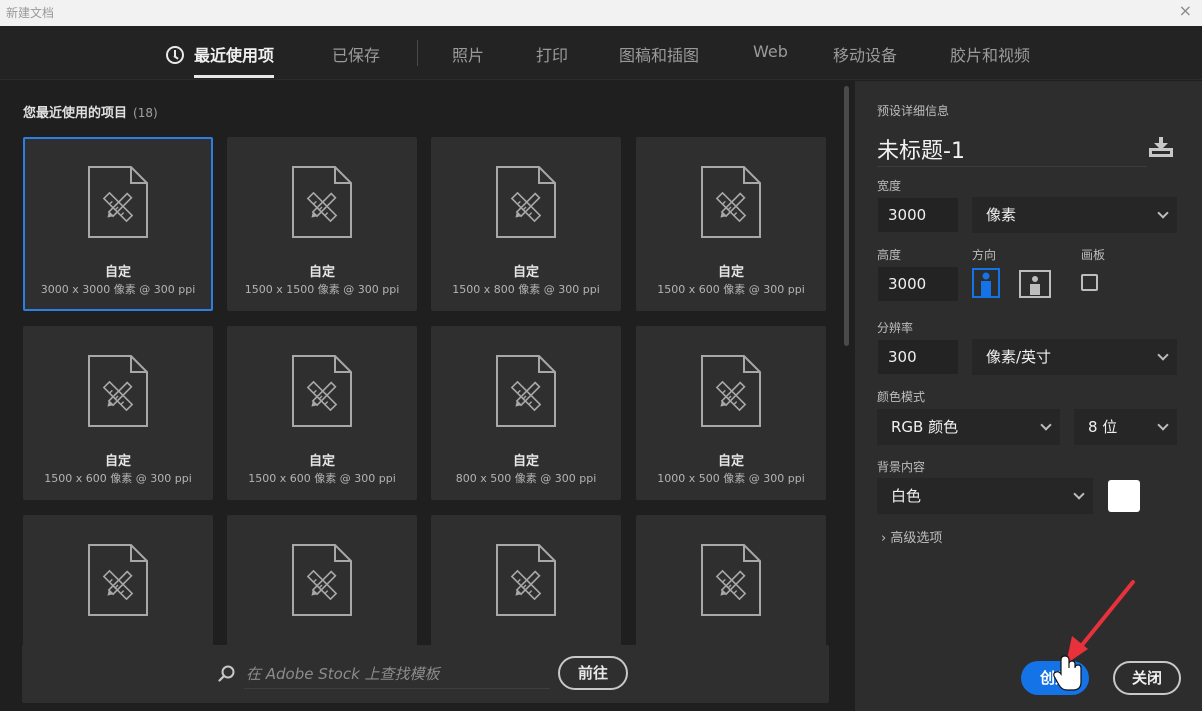  I want to click on go-button: 前往, so click(593, 673).